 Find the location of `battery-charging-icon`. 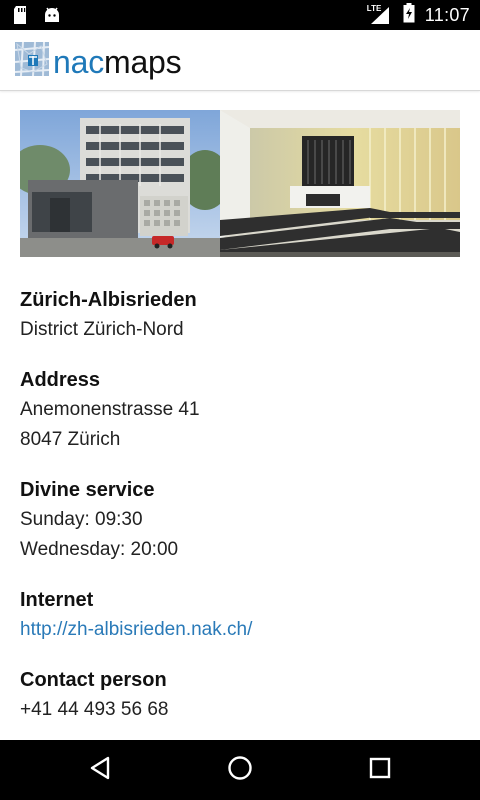

battery-charging-icon is located at coordinates (409, 15).